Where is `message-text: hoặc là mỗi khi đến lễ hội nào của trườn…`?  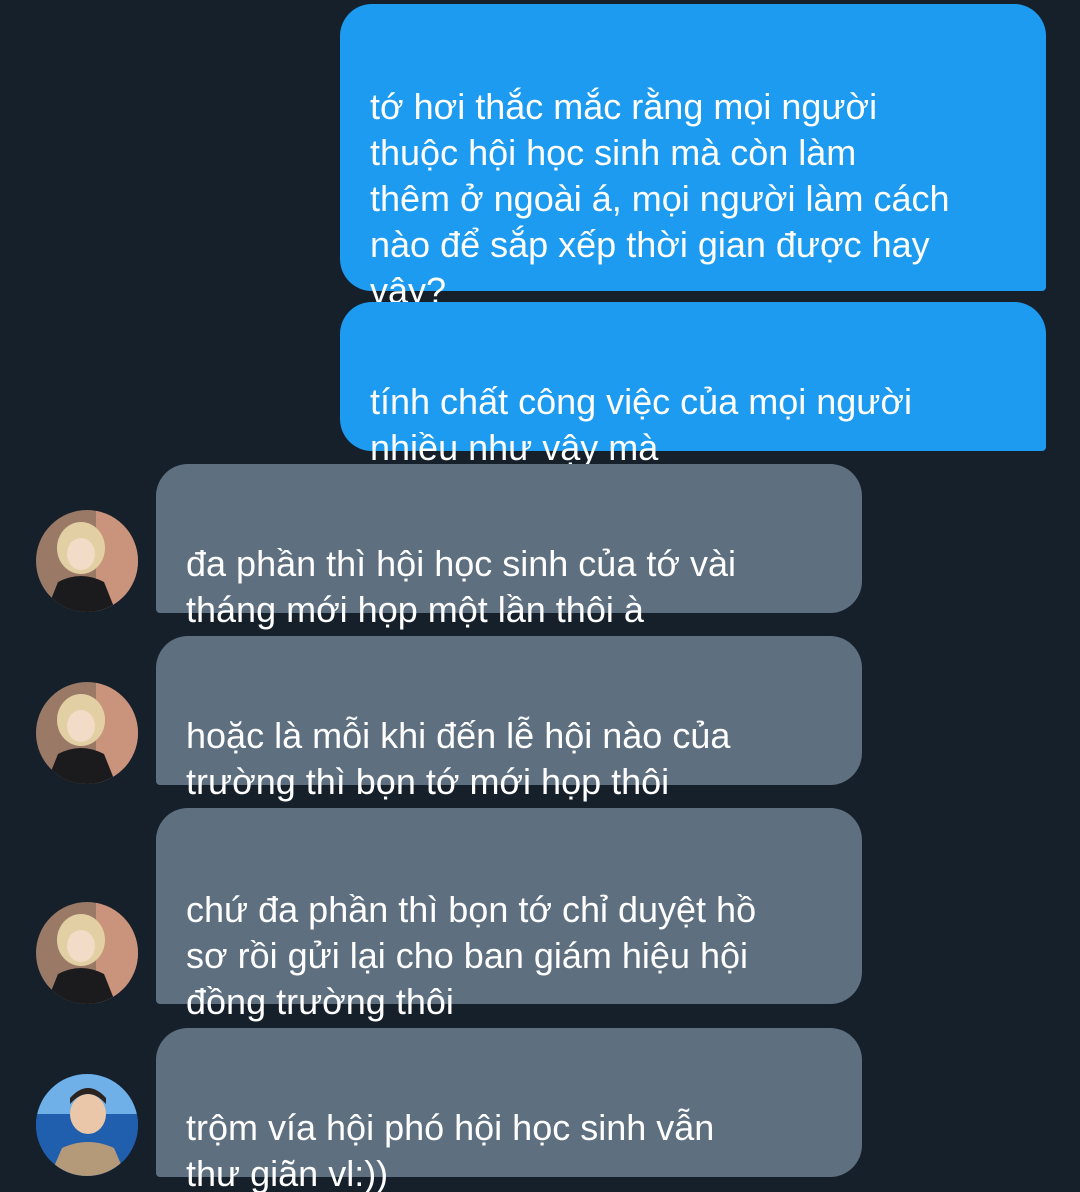 message-text: hoặc là mỗi khi đến lễ hội nào của trườn… is located at coordinates (458, 758).